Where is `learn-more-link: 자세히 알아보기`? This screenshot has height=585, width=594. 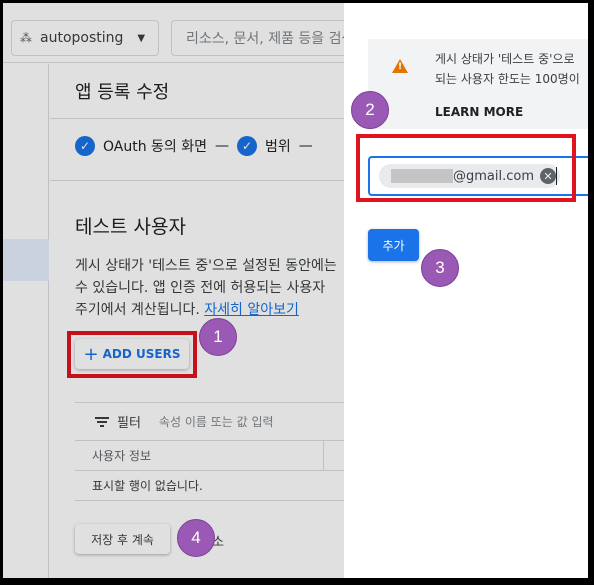
learn-more-link: 자세히 알아보기 is located at coordinates (251, 310).